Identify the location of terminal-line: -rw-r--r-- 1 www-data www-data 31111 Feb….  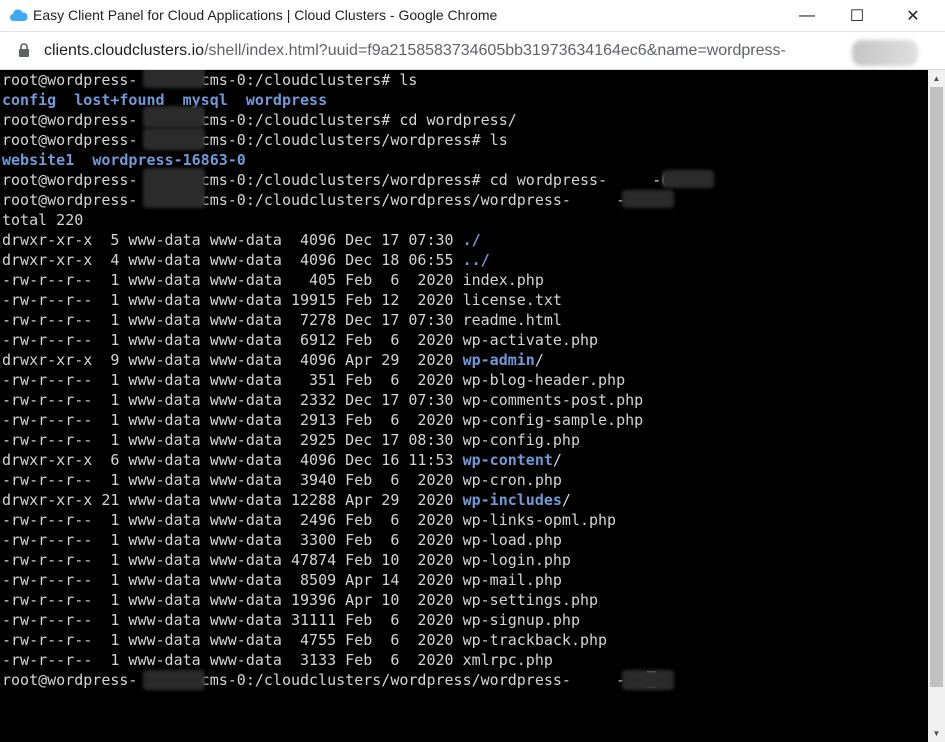
(291, 620).